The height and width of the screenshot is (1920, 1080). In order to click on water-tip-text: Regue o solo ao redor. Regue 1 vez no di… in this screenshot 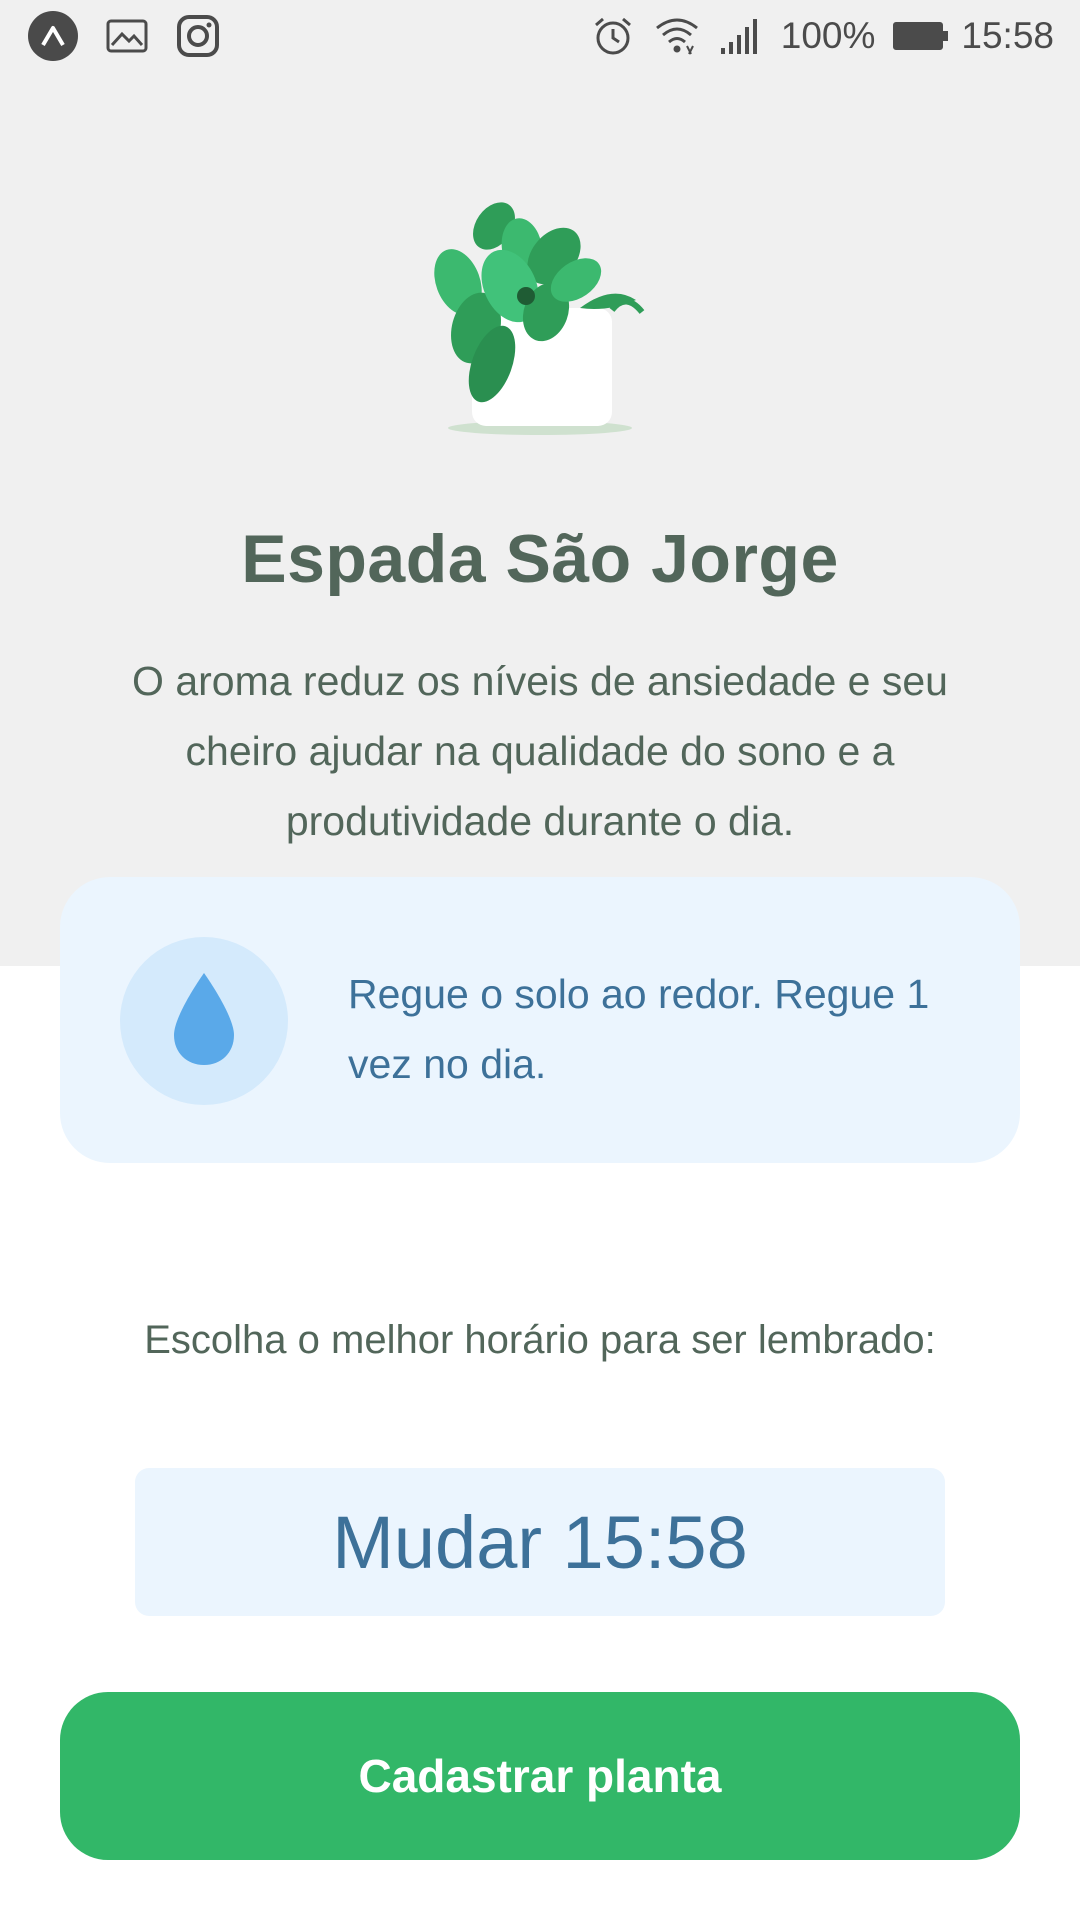, I will do `click(639, 1029)`.